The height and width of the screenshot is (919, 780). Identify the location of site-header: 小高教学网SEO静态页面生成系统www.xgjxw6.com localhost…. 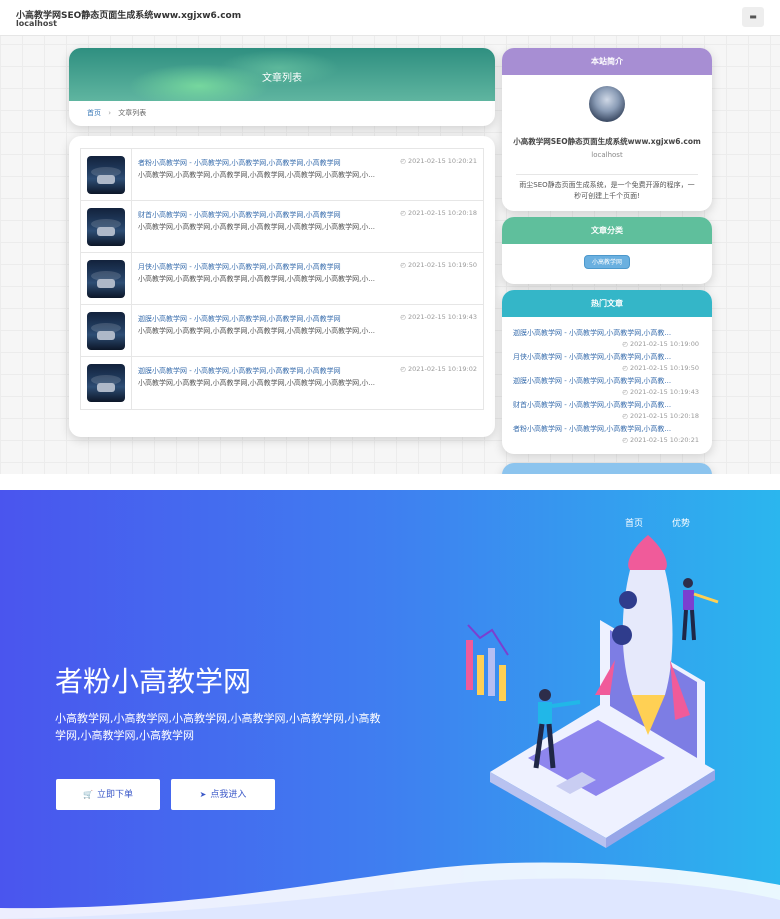
(390, 18).